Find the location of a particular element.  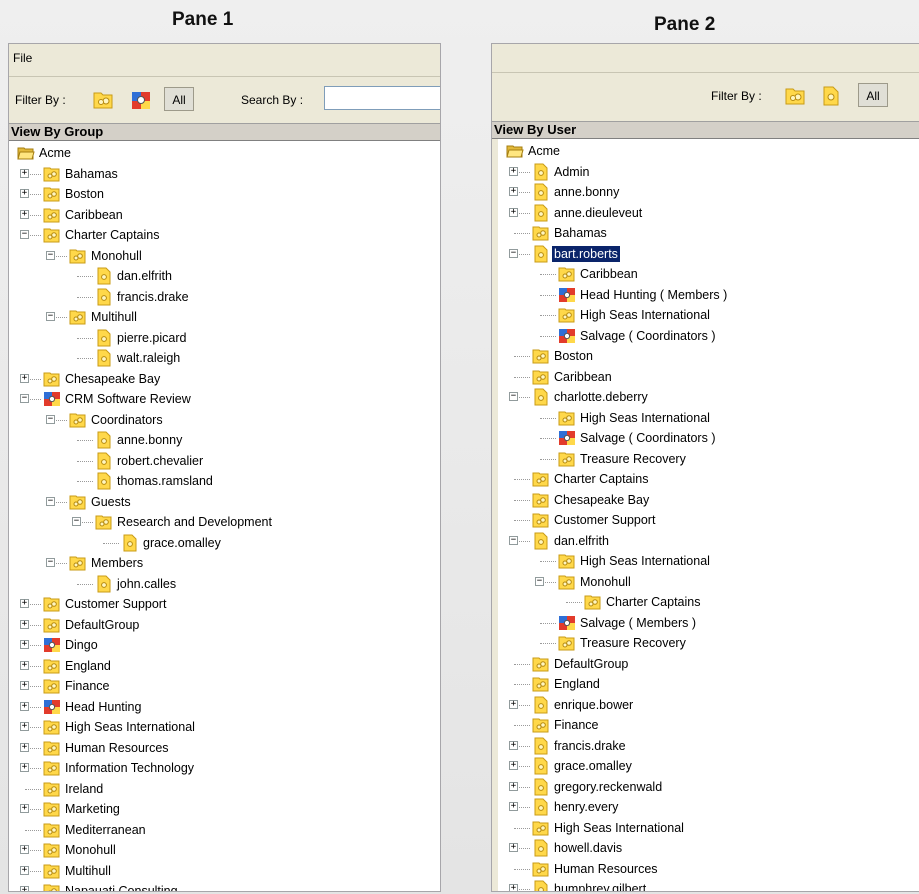

tree-user-node: − bart.roberts is located at coordinates (708, 254).